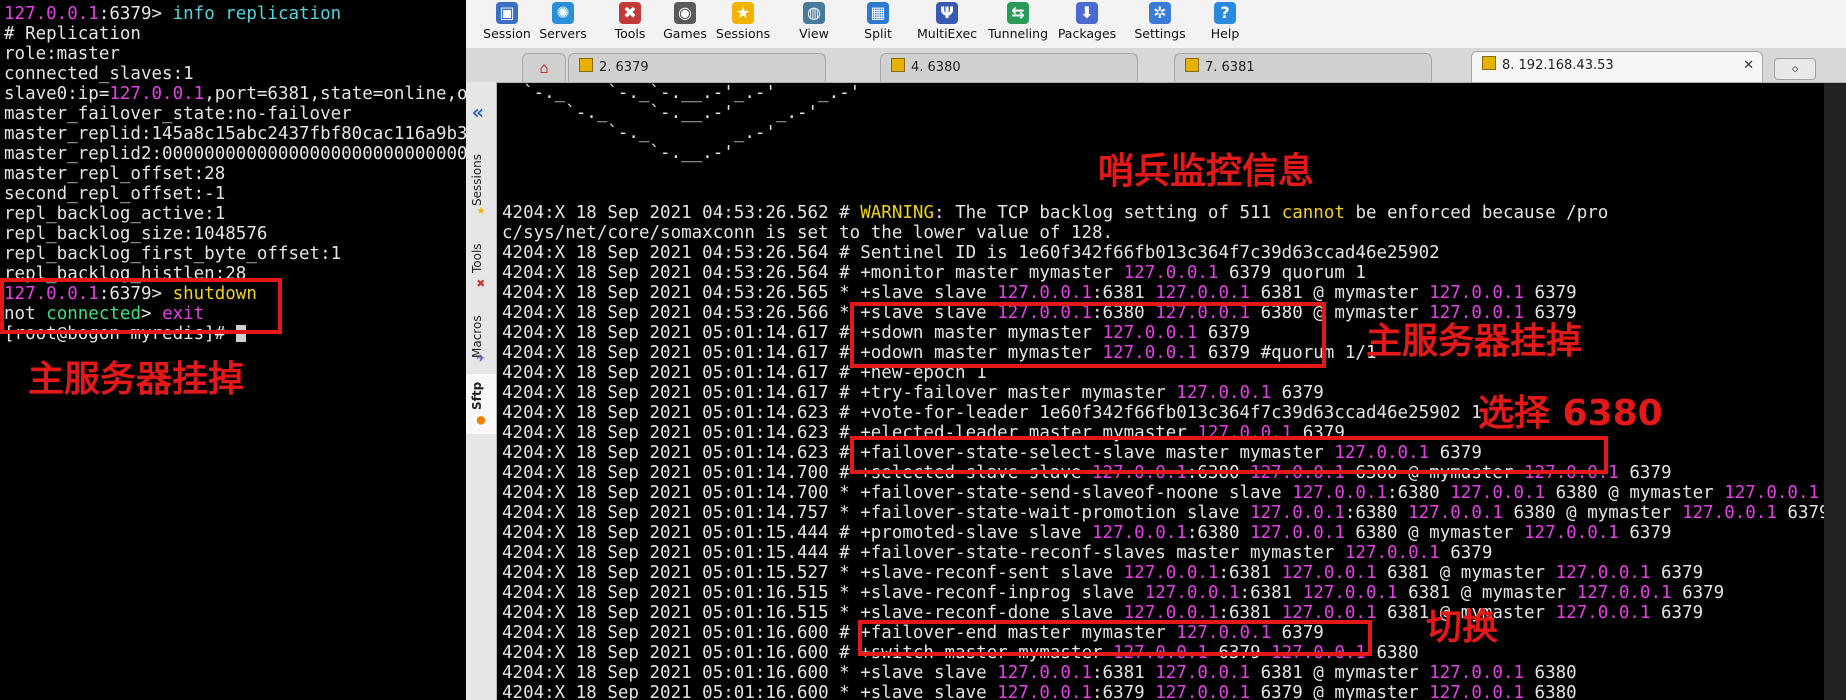  What do you see at coordinates (1476, 213) in the screenshot?
I see `sentinel-terminal-text: be enforced because /pro` at bounding box center [1476, 213].